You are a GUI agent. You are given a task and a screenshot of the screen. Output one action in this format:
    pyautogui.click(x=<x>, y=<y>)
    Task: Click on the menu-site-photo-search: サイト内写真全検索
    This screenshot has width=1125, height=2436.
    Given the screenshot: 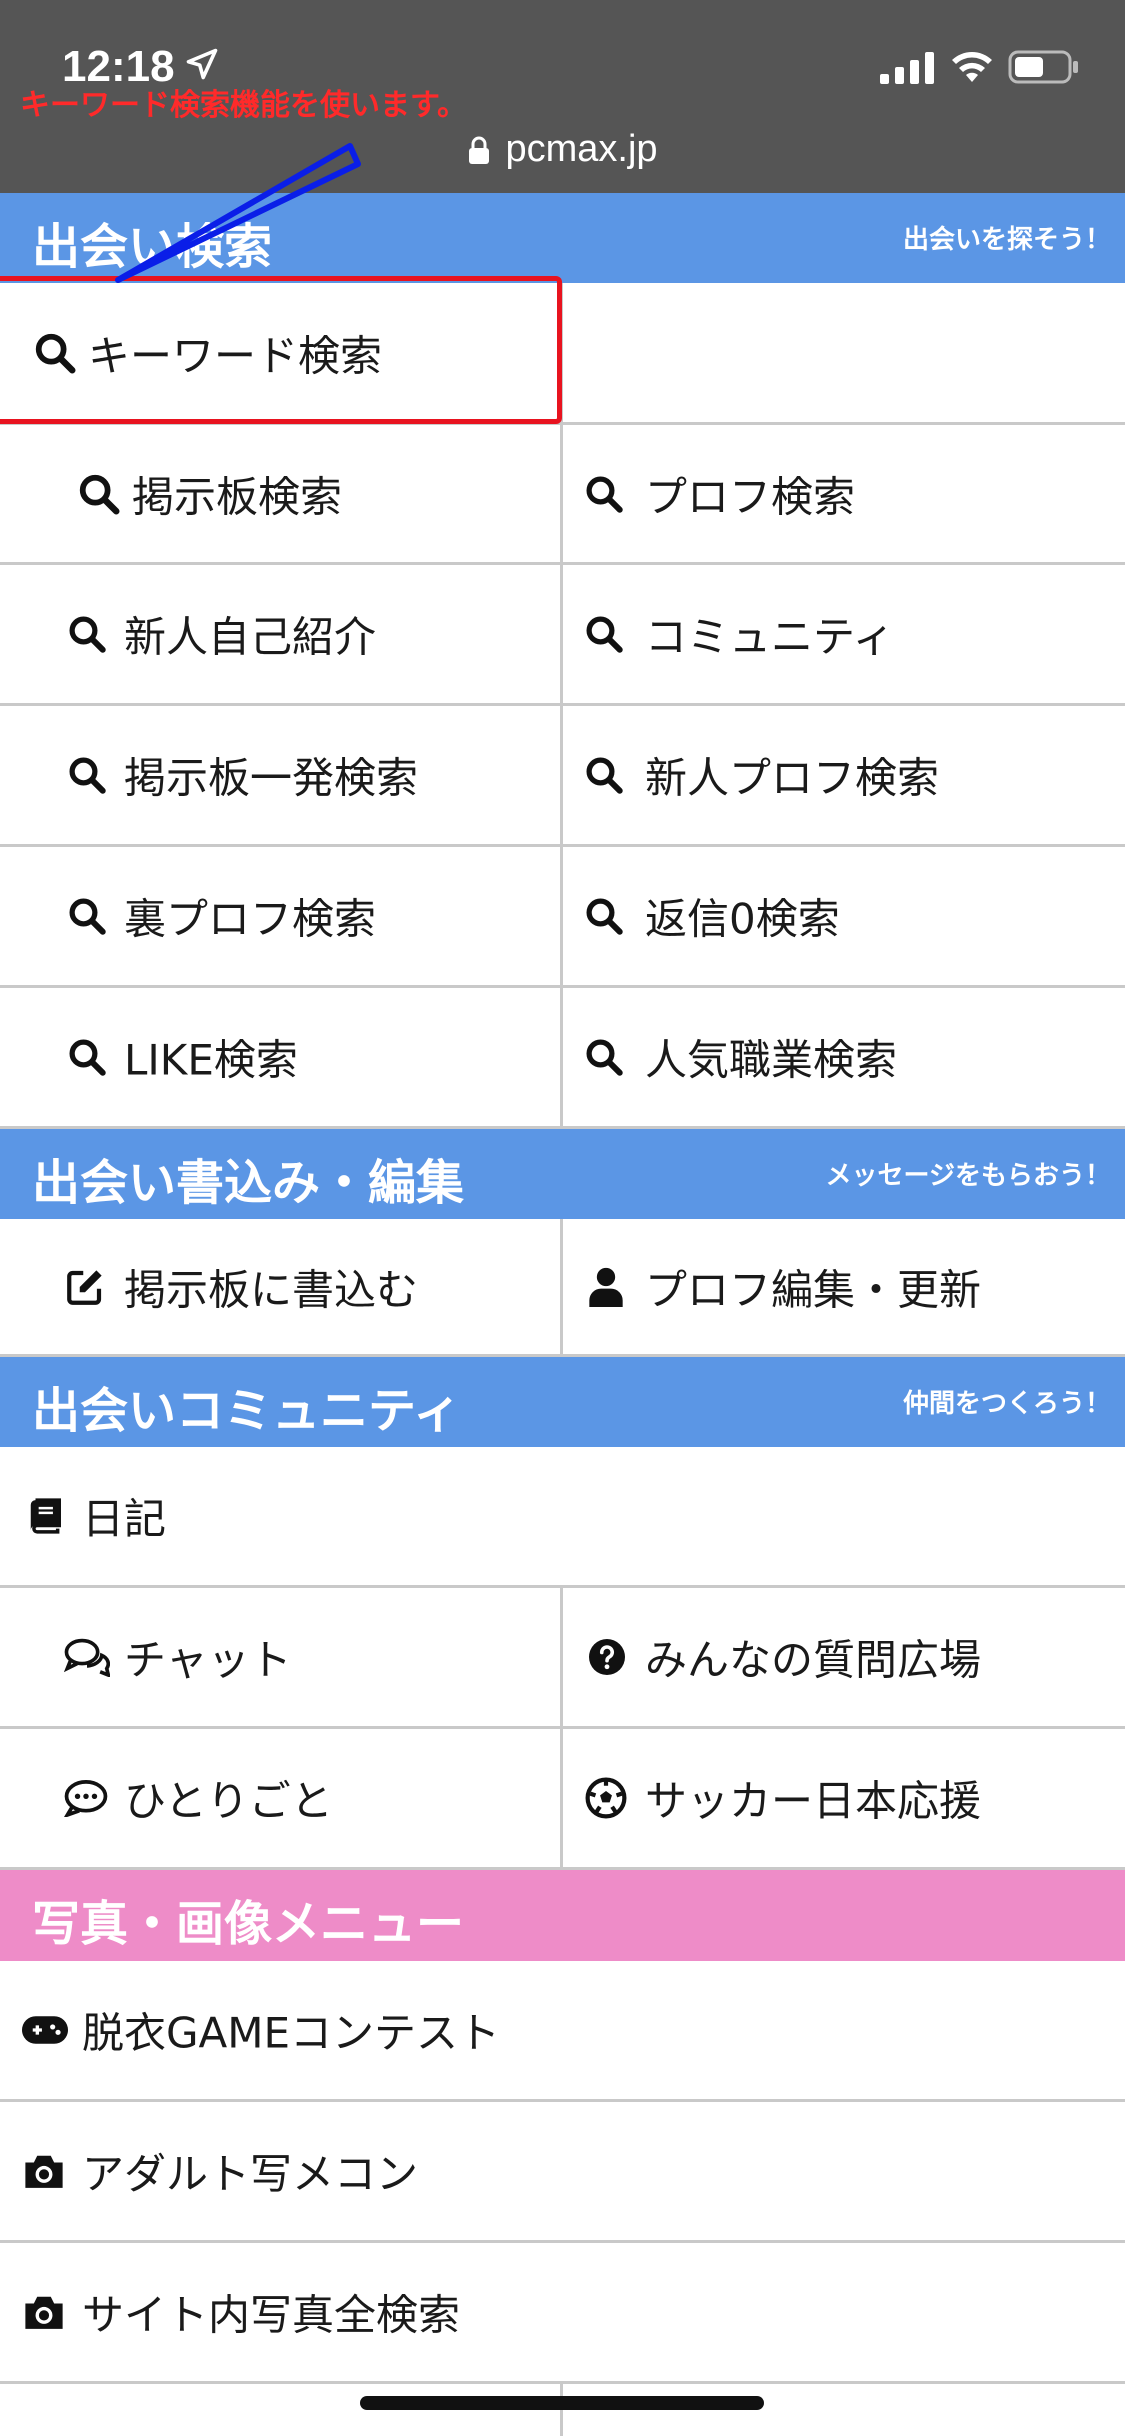 What is the action you would take?
    pyautogui.click(x=562, y=2313)
    